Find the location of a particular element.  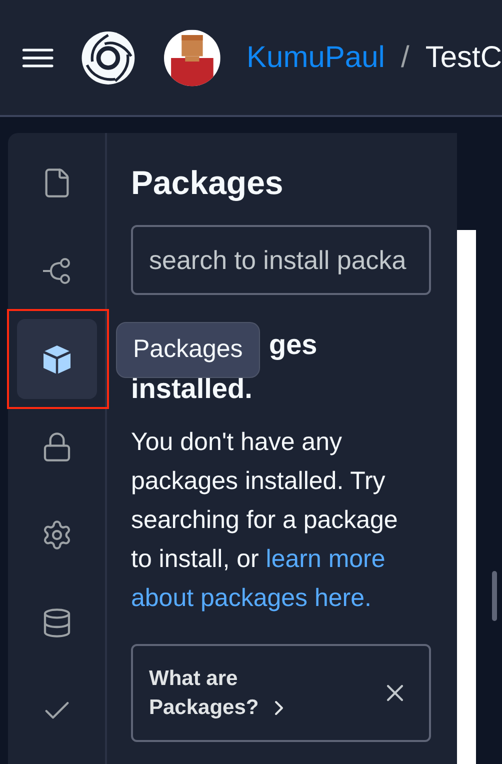

learn-more-link: about packages here. is located at coordinates (251, 598).